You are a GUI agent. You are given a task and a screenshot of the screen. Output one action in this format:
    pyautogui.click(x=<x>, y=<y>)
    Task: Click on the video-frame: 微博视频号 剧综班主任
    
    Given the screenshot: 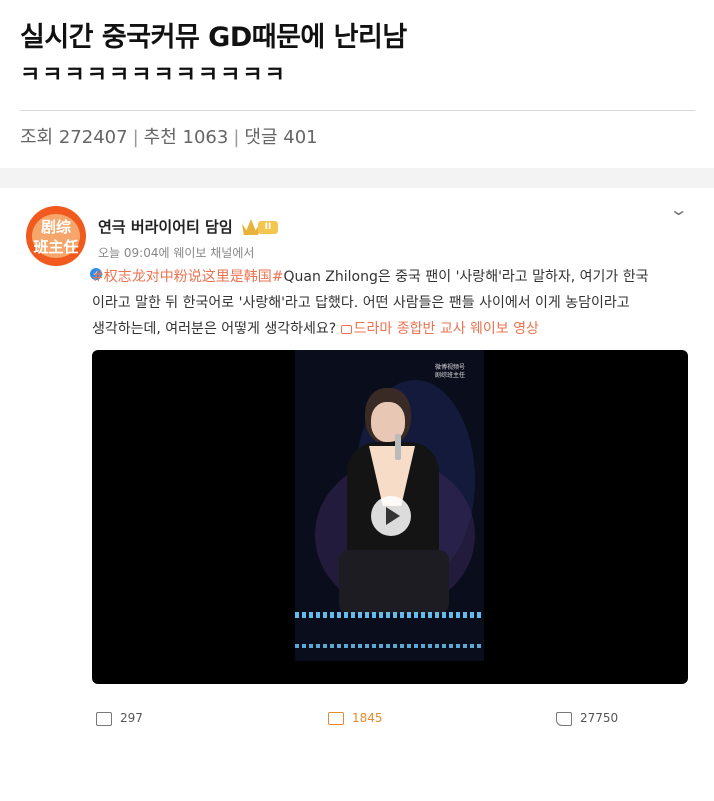 What is the action you would take?
    pyautogui.click(x=389, y=505)
    